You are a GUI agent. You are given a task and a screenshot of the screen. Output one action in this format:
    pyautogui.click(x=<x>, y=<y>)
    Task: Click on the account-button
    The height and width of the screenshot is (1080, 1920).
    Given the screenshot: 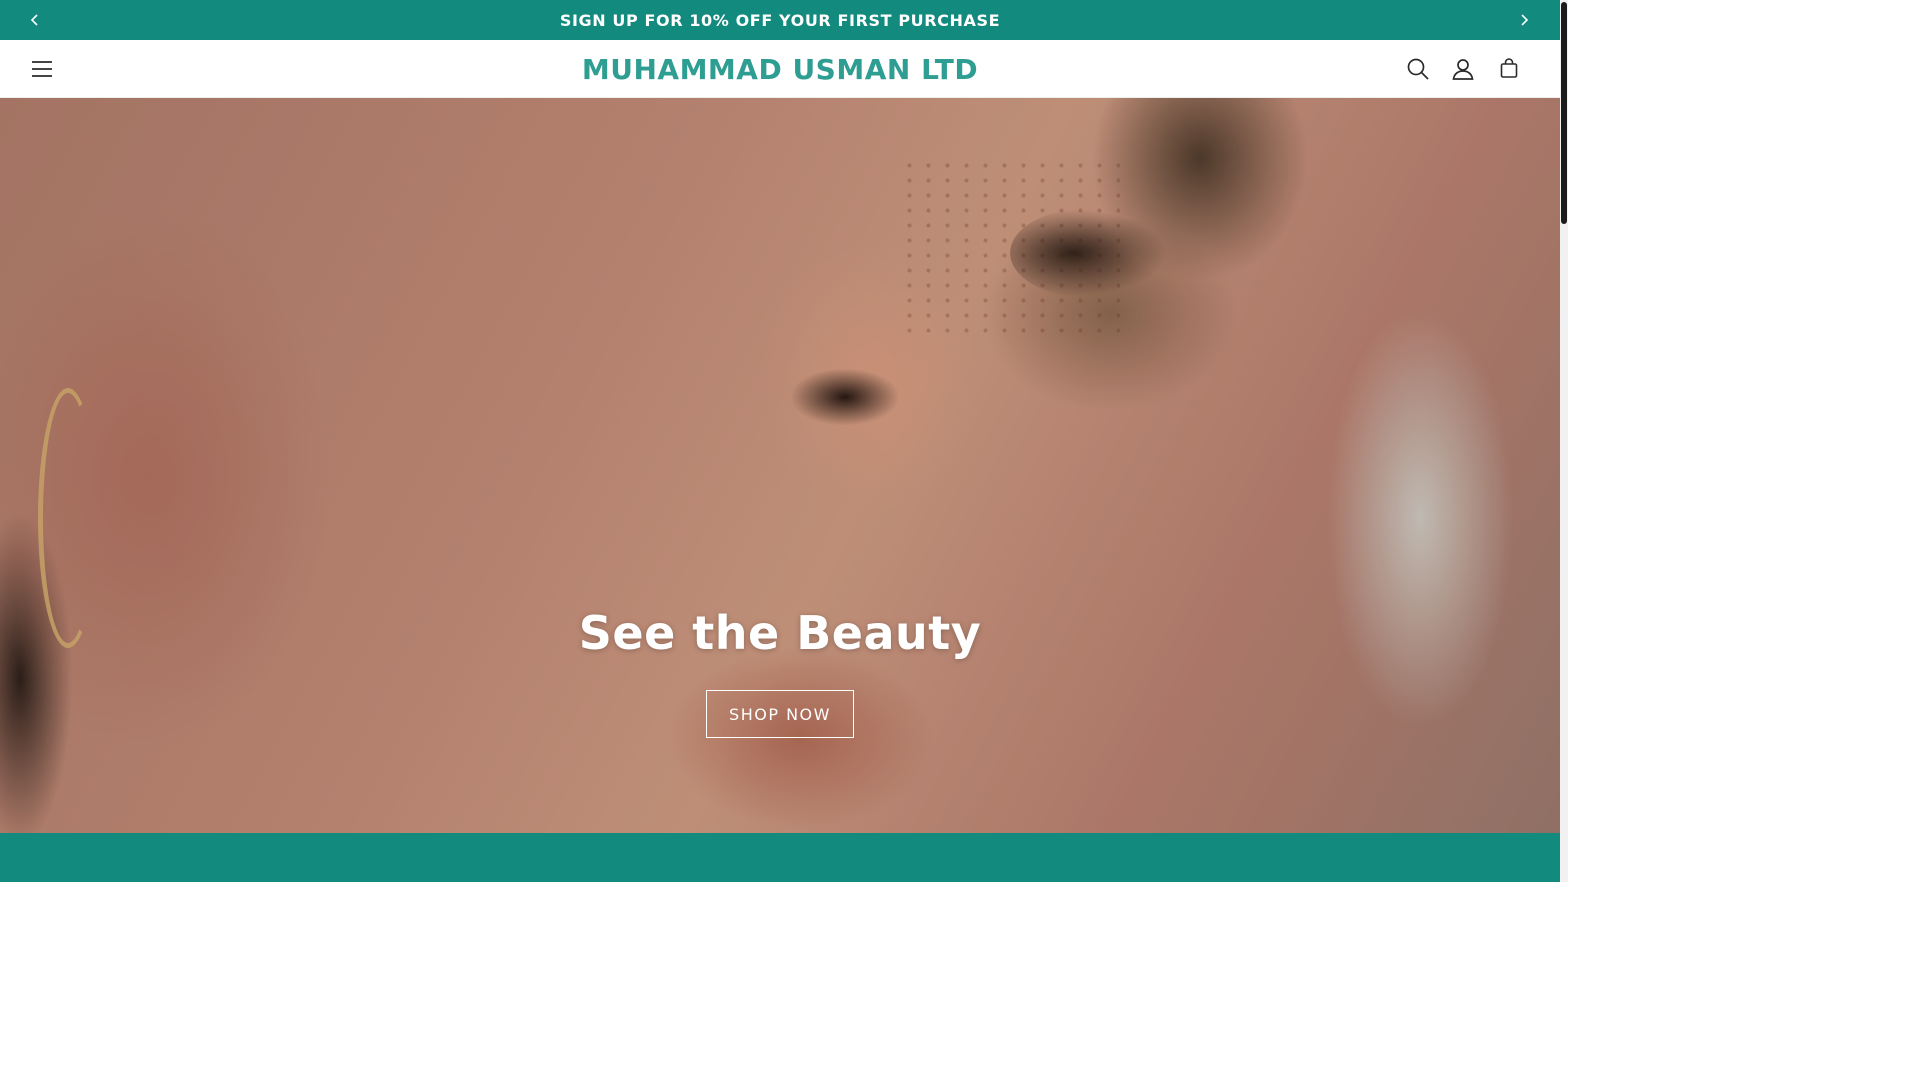 What is the action you would take?
    pyautogui.click(x=1463, y=69)
    